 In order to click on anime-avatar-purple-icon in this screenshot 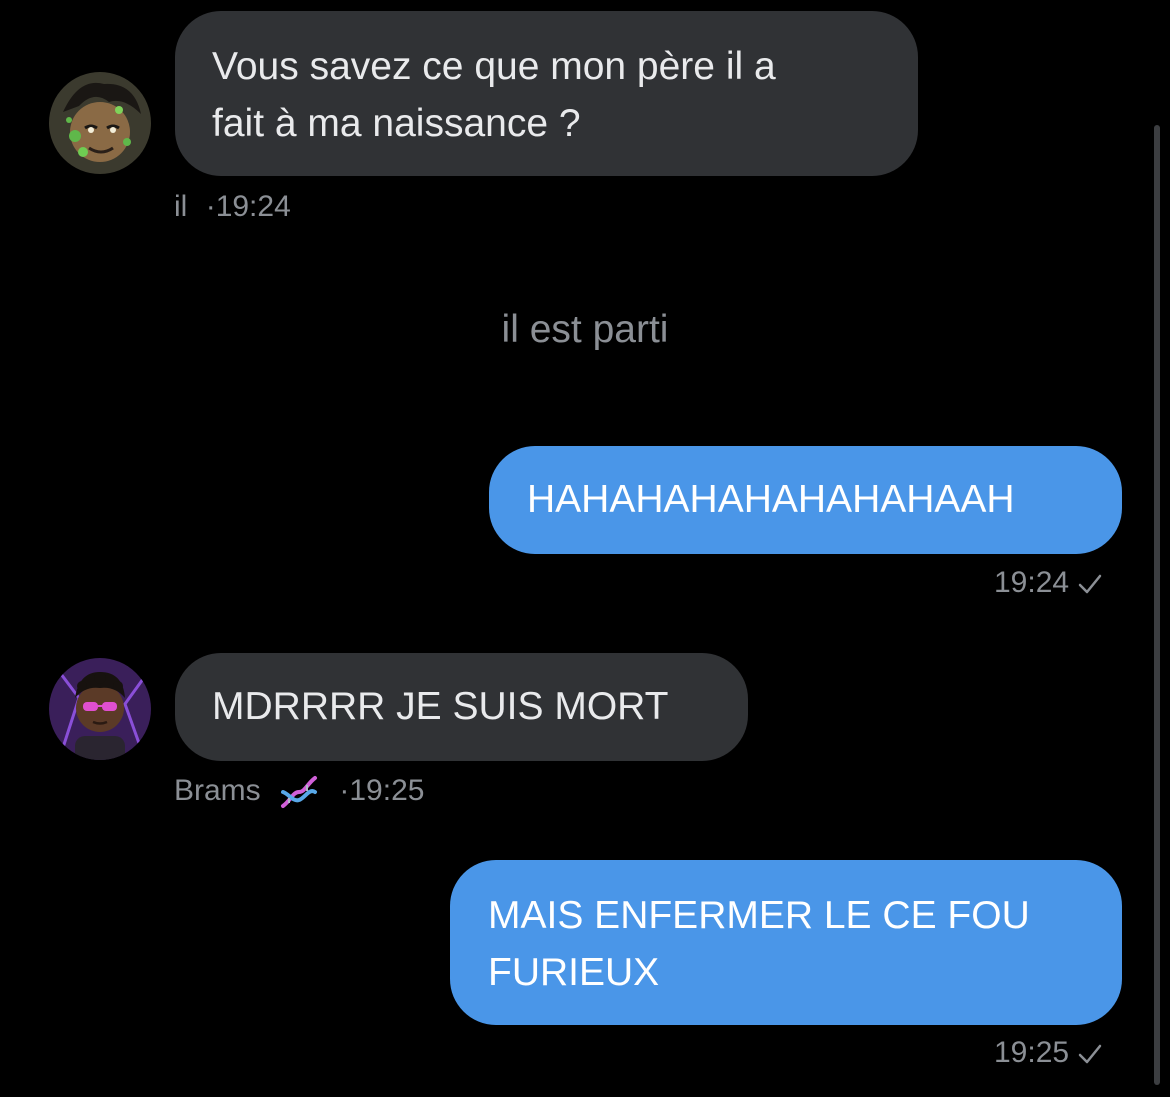, I will do `click(100, 709)`.